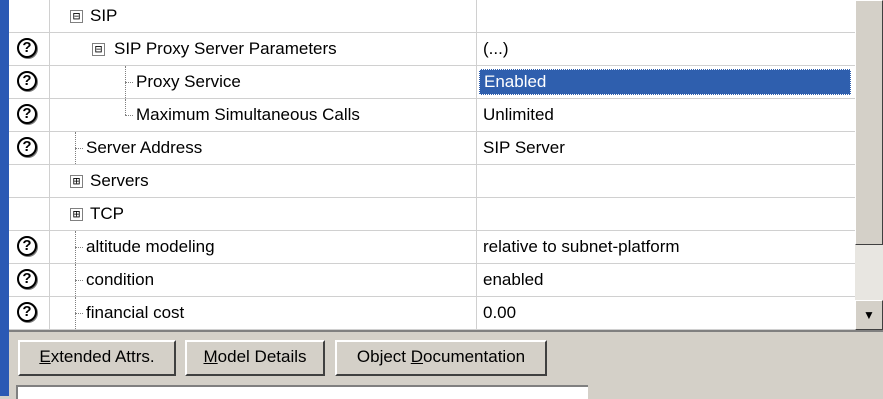 This screenshot has width=883, height=399. What do you see at coordinates (263, 148) in the screenshot?
I see `name-cell: Server Address` at bounding box center [263, 148].